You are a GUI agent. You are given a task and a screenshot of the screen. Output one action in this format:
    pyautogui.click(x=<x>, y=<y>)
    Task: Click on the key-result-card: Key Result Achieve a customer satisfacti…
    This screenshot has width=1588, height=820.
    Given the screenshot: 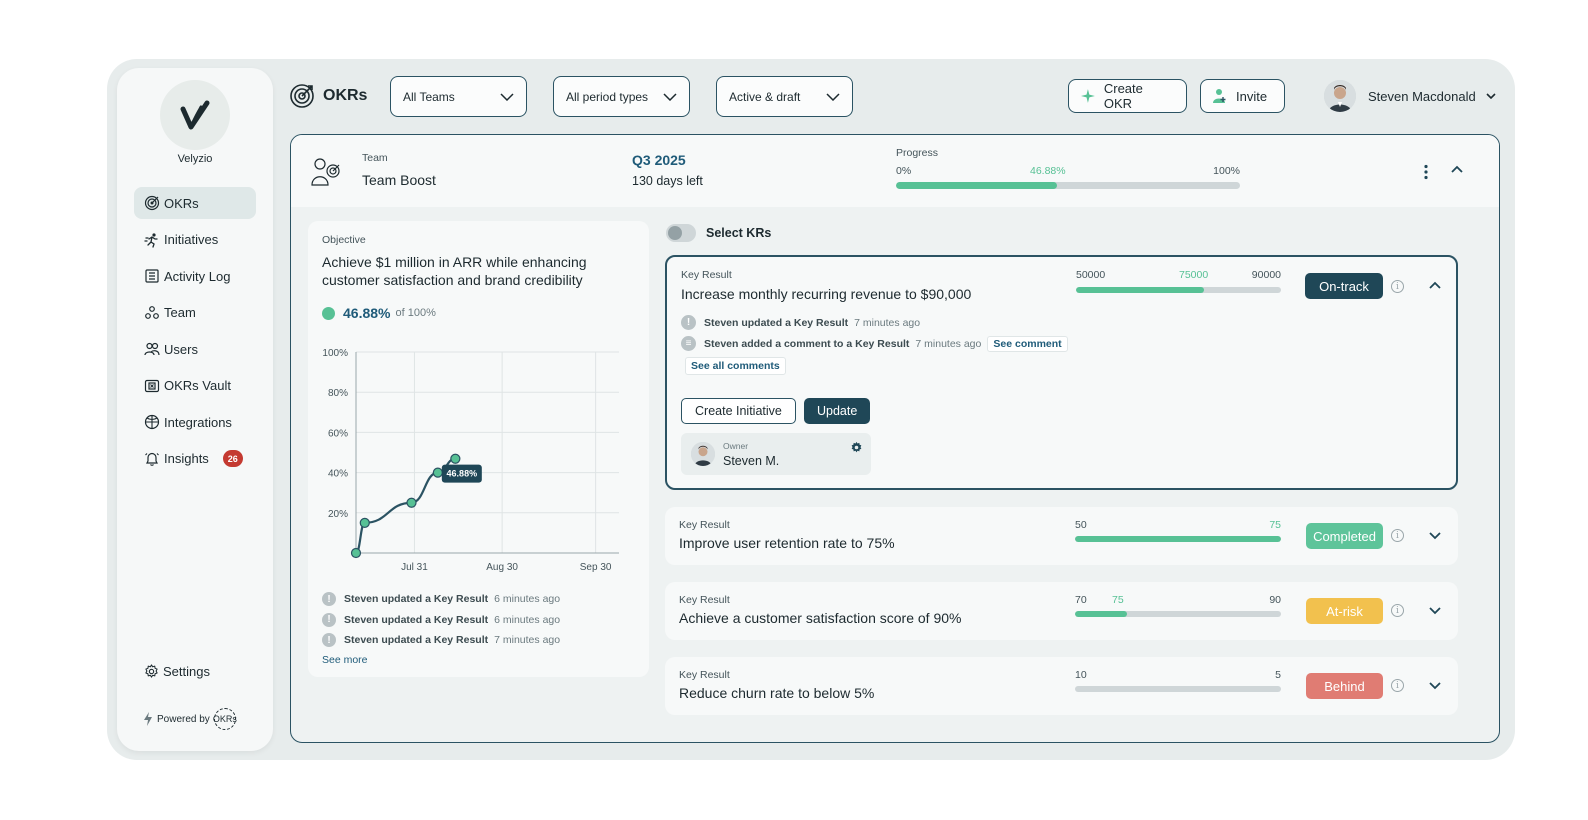 What is the action you would take?
    pyautogui.click(x=1061, y=611)
    